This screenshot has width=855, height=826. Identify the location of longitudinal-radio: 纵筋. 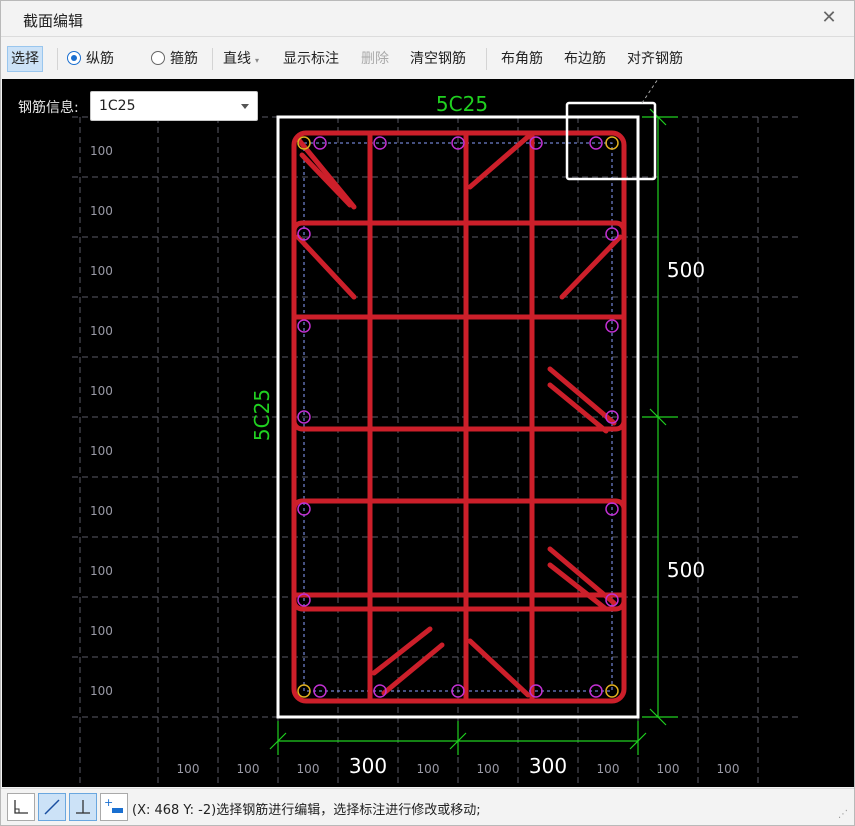
(90, 59).